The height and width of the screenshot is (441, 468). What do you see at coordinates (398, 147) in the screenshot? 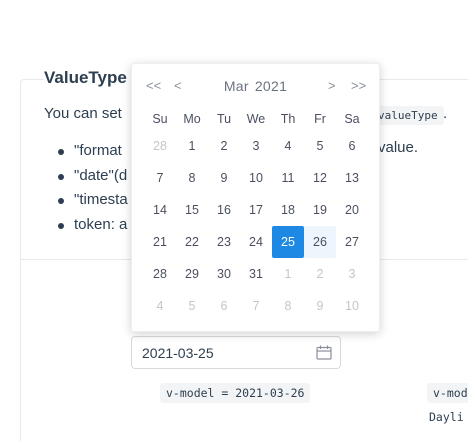
I see `bullet-tail-text: value.` at bounding box center [398, 147].